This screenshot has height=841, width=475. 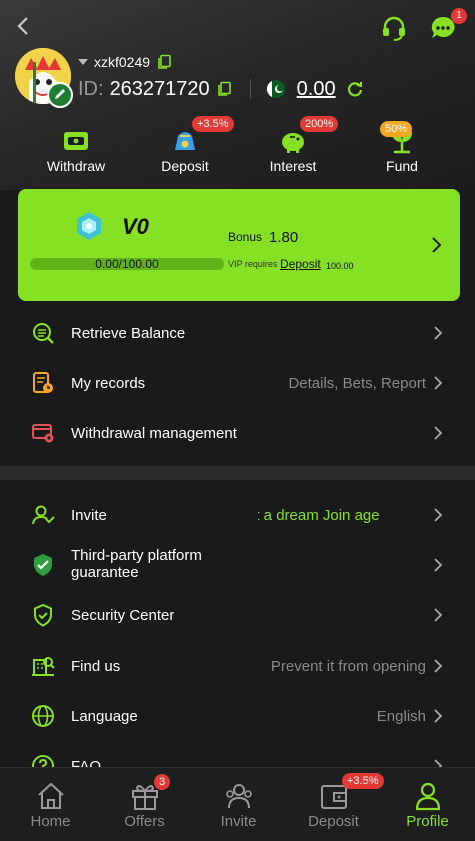 What do you see at coordinates (43, 615) in the screenshot?
I see `security-shield-icon` at bounding box center [43, 615].